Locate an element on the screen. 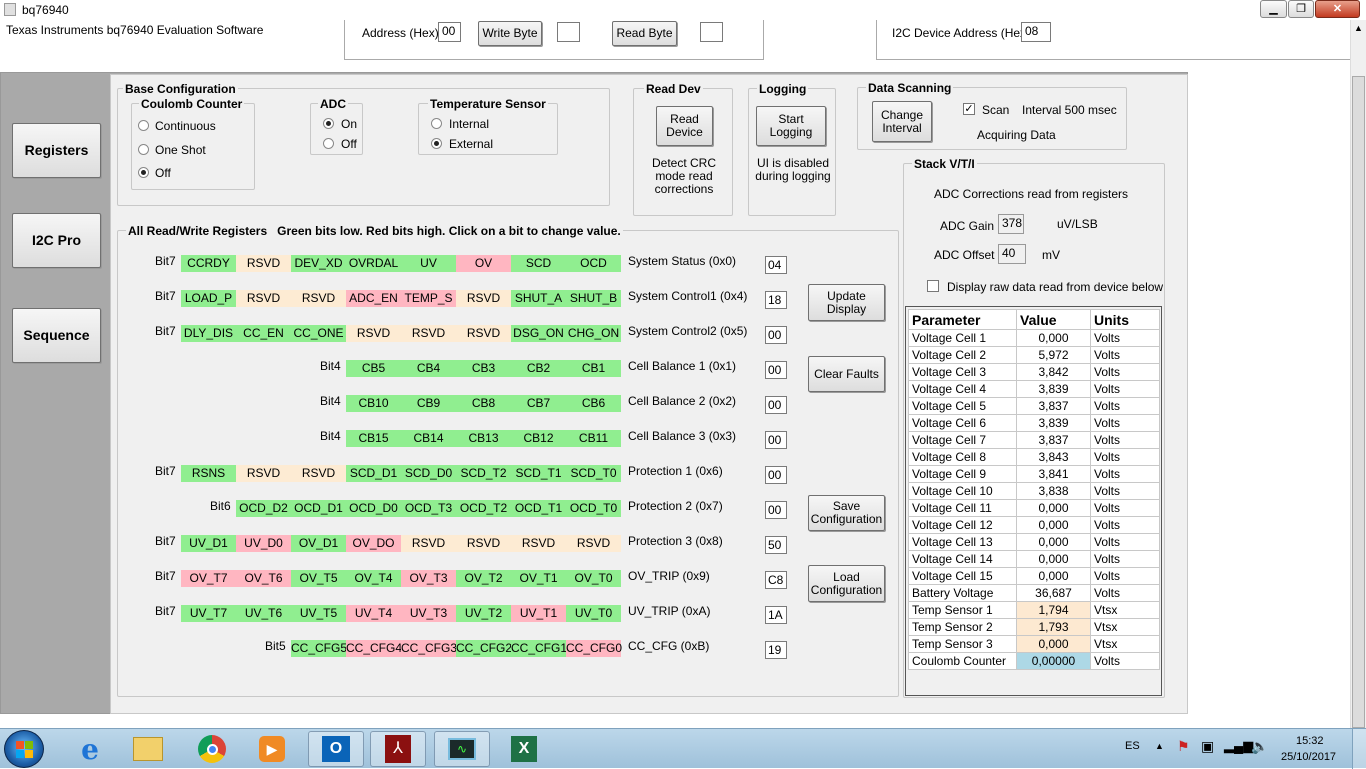  register-bit: CC_CFG4 is located at coordinates (374, 648).